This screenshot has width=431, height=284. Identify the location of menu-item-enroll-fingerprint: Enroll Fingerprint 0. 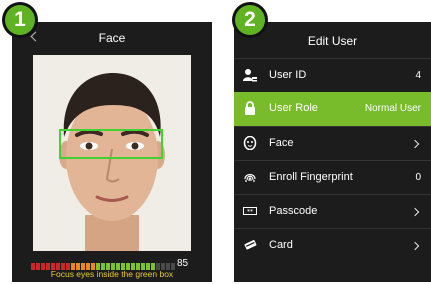
(332, 177).